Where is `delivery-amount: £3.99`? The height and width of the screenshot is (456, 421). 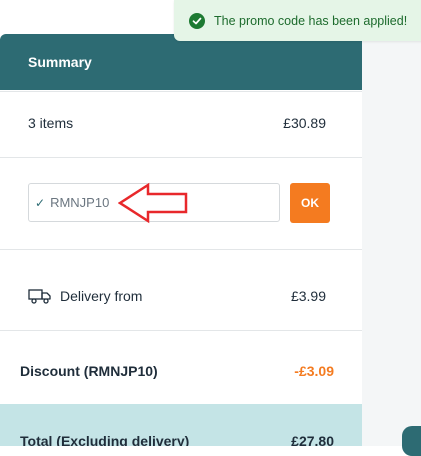
delivery-amount: £3.99 is located at coordinates (308, 296).